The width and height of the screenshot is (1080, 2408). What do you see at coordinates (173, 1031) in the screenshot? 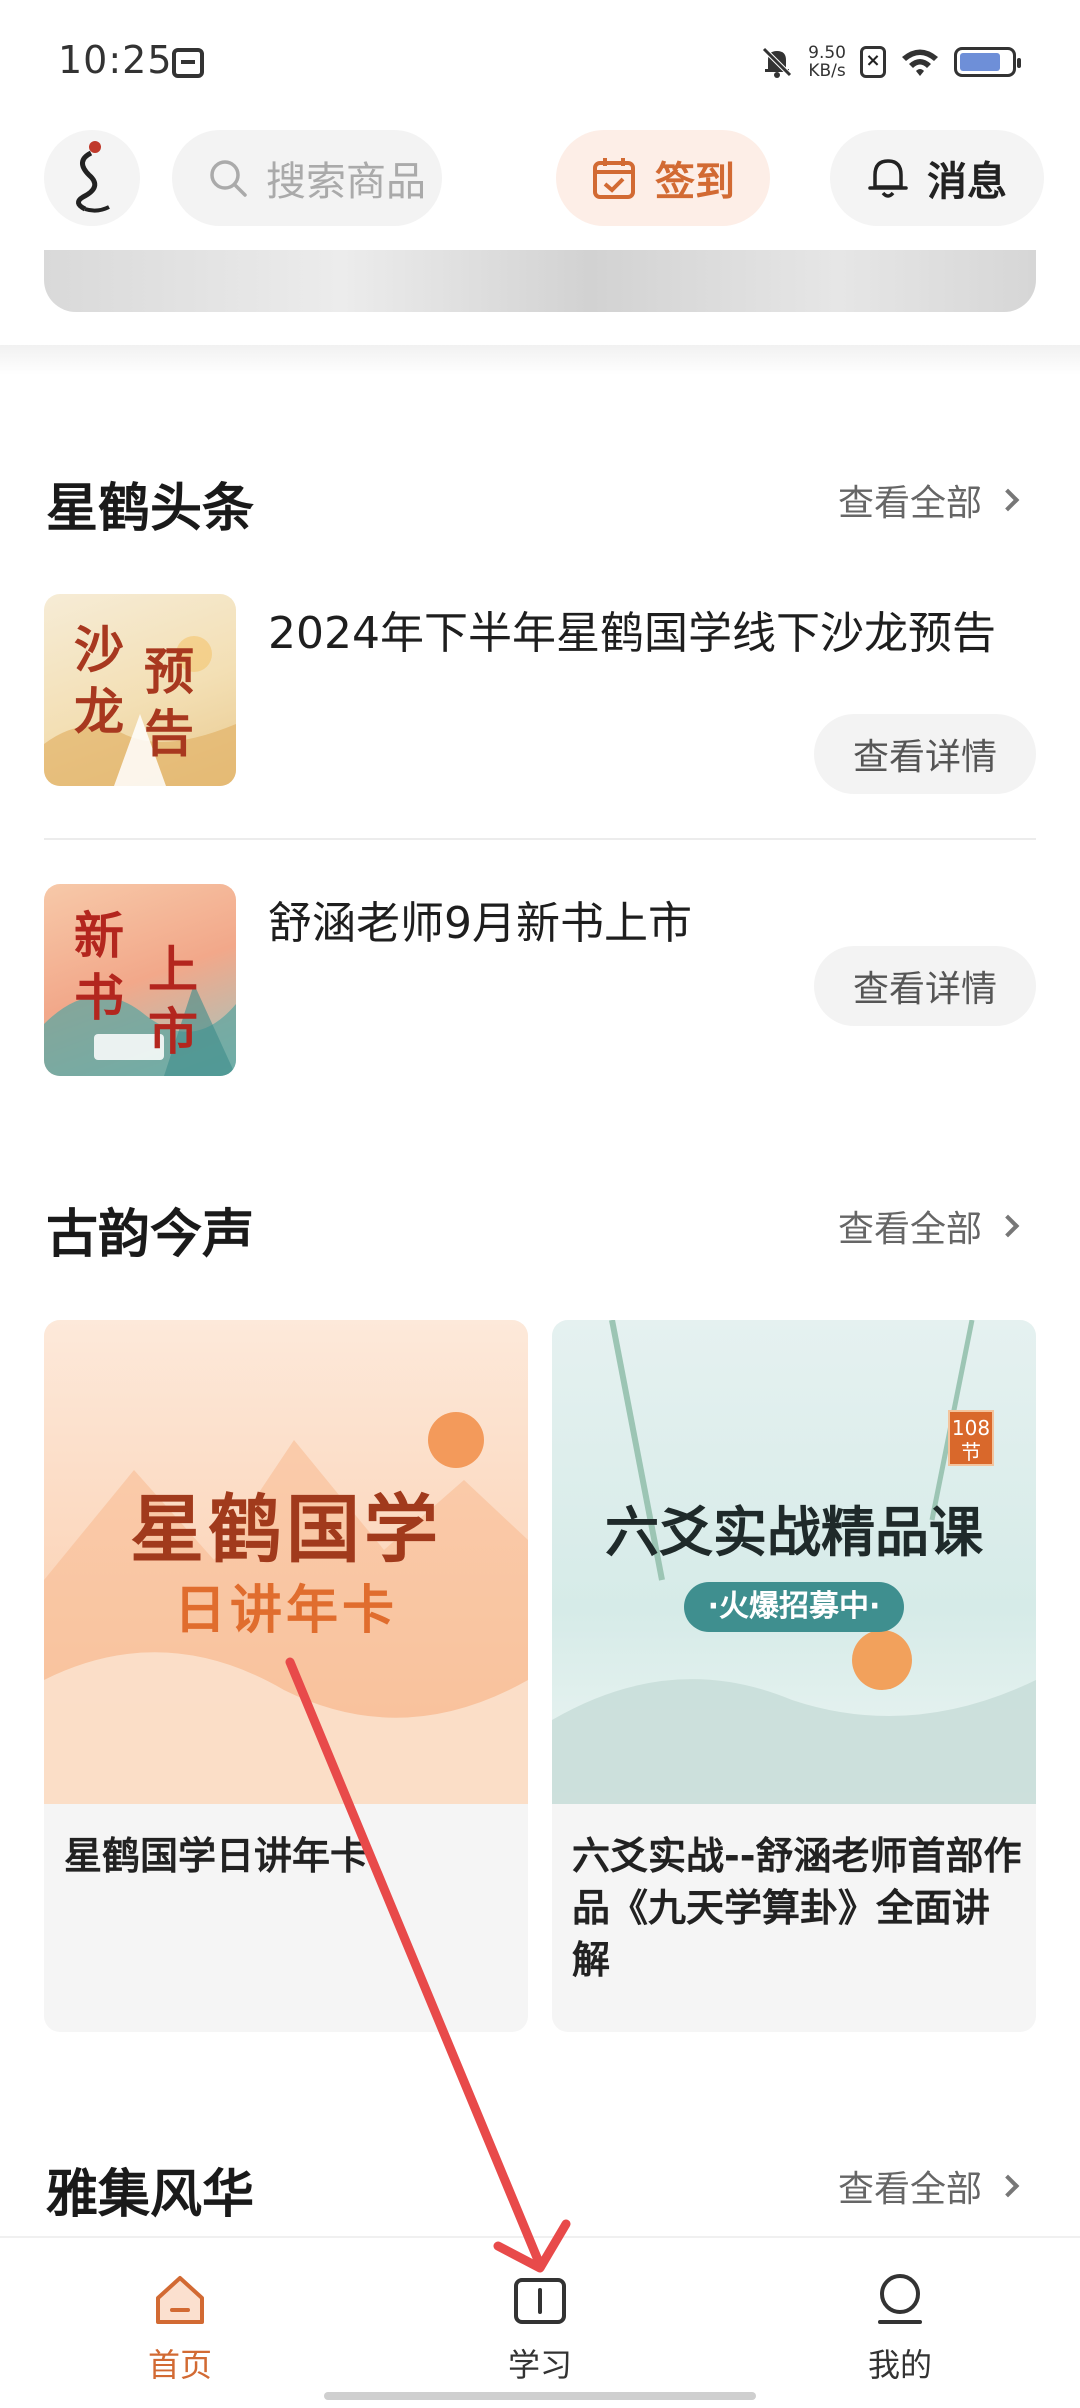
I see `thumb-char: 市` at bounding box center [173, 1031].